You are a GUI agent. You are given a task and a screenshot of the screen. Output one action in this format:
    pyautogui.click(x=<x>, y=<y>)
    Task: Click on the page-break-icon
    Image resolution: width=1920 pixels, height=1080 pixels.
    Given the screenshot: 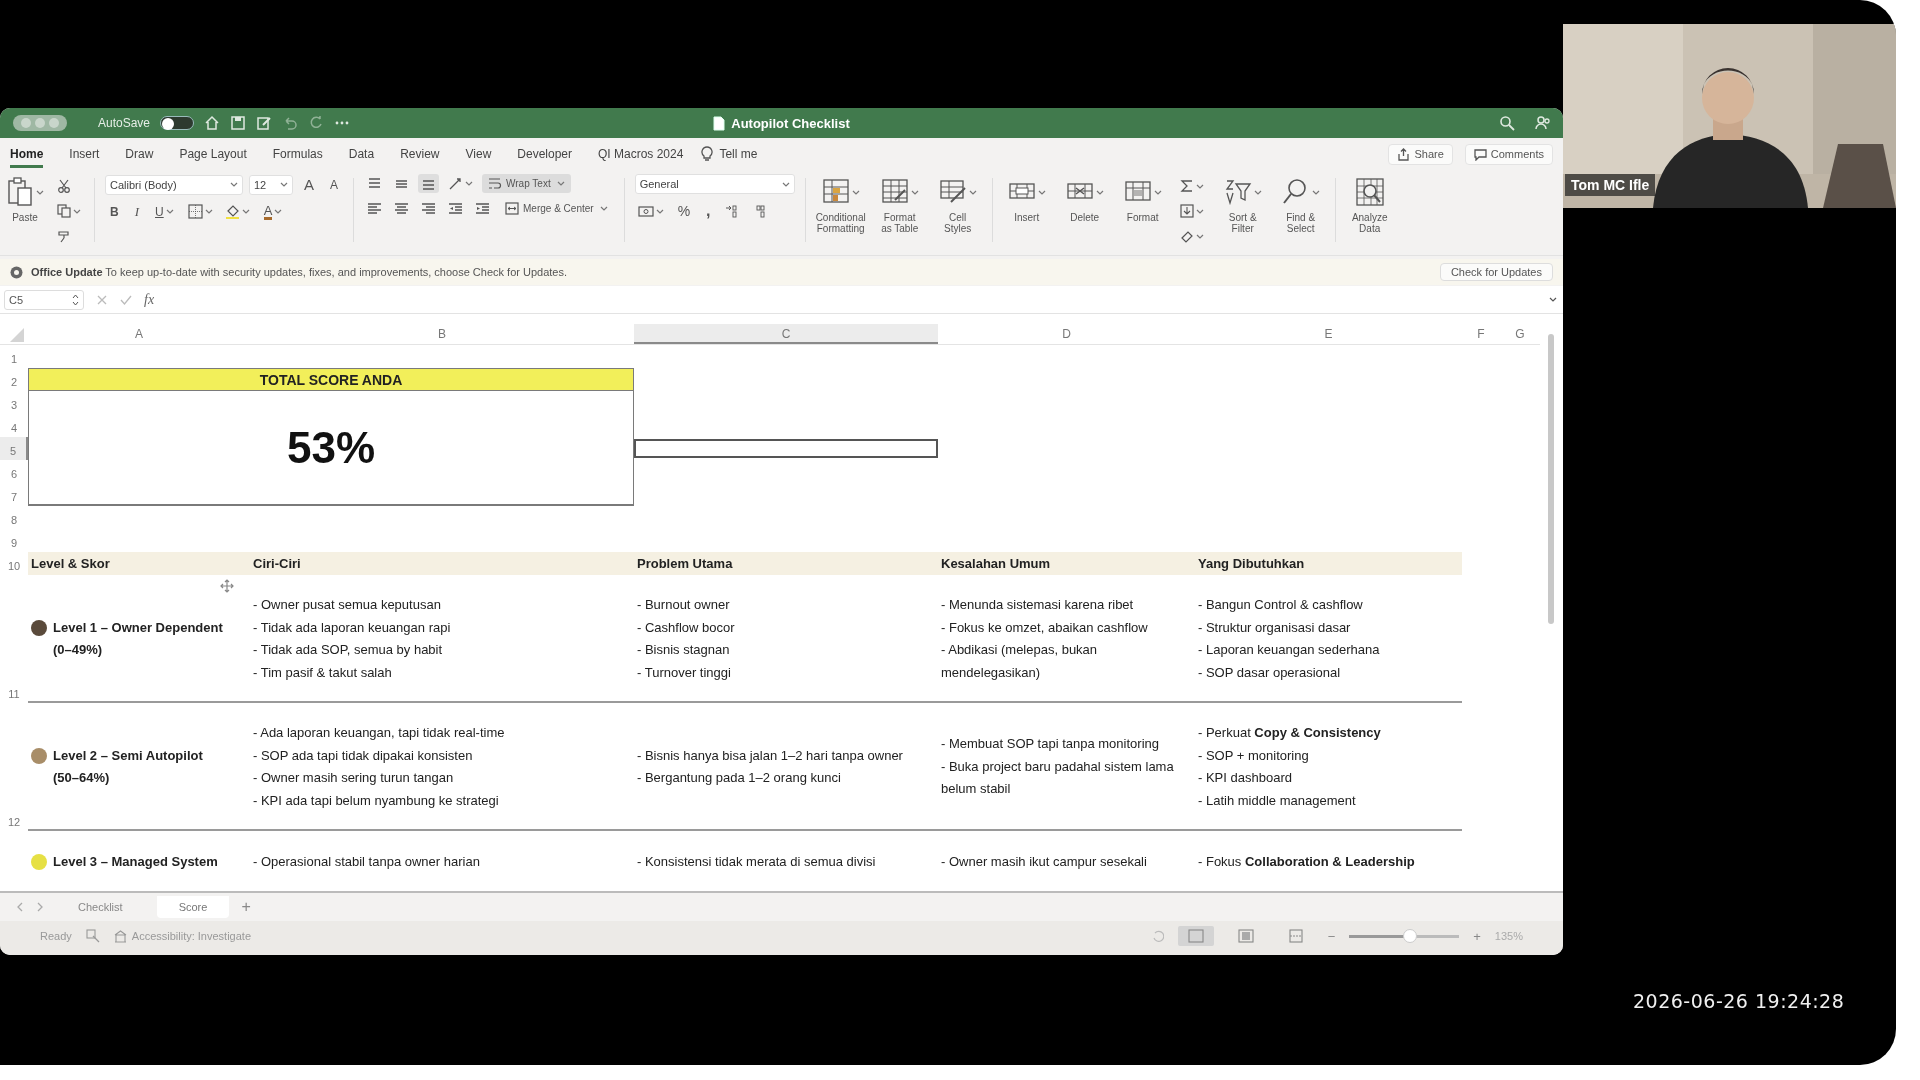 What is the action you would take?
    pyautogui.click(x=1295, y=936)
    